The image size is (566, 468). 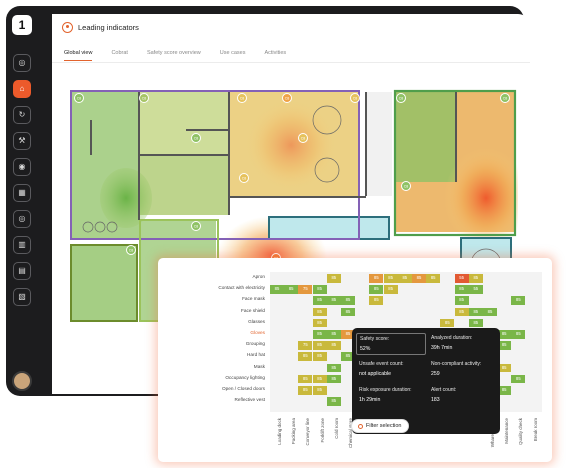 What do you see at coordinates (78, 55) in the screenshot?
I see `tab-global-view: Global view` at bounding box center [78, 55].